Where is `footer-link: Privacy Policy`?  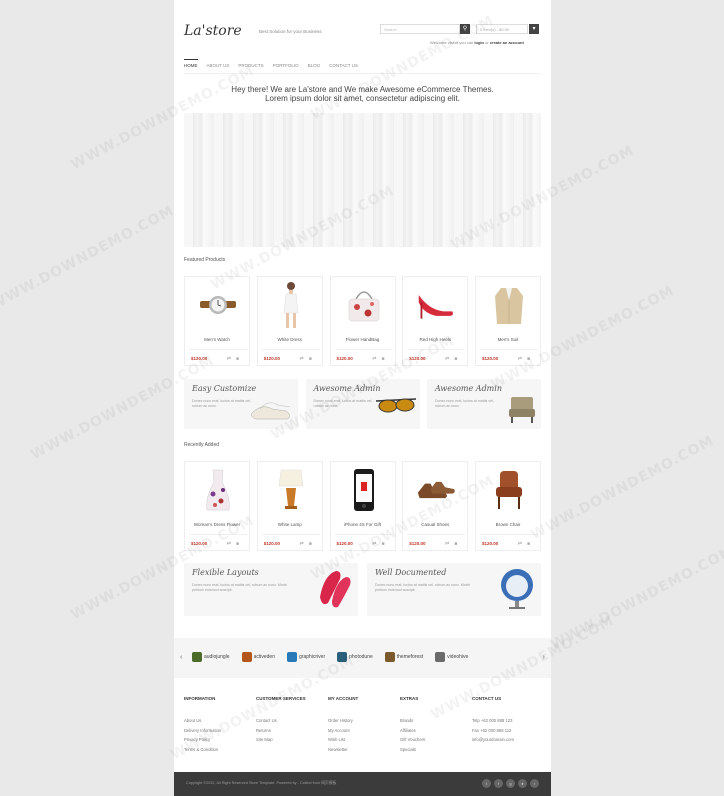 footer-link: Privacy Policy is located at coordinates (220, 740).